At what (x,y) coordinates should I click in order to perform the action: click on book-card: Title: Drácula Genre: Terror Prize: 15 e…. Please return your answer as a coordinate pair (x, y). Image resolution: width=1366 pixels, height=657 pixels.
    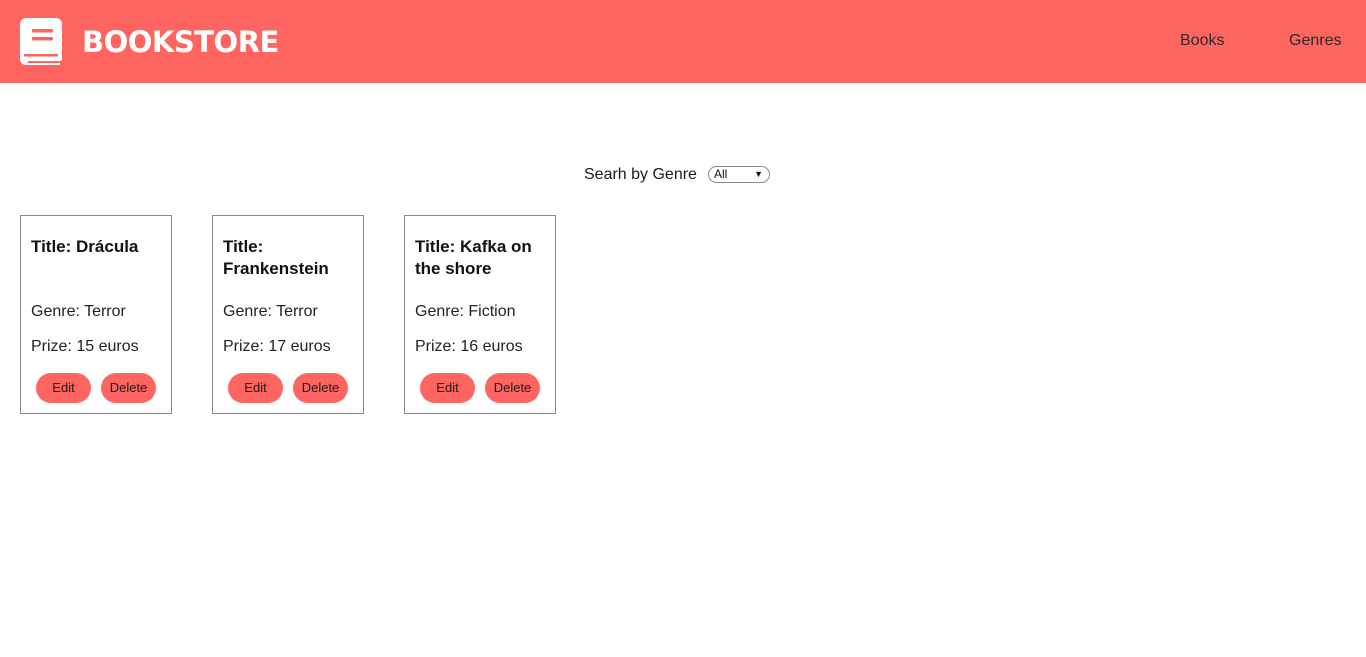
    Looking at the image, I should click on (96, 314).